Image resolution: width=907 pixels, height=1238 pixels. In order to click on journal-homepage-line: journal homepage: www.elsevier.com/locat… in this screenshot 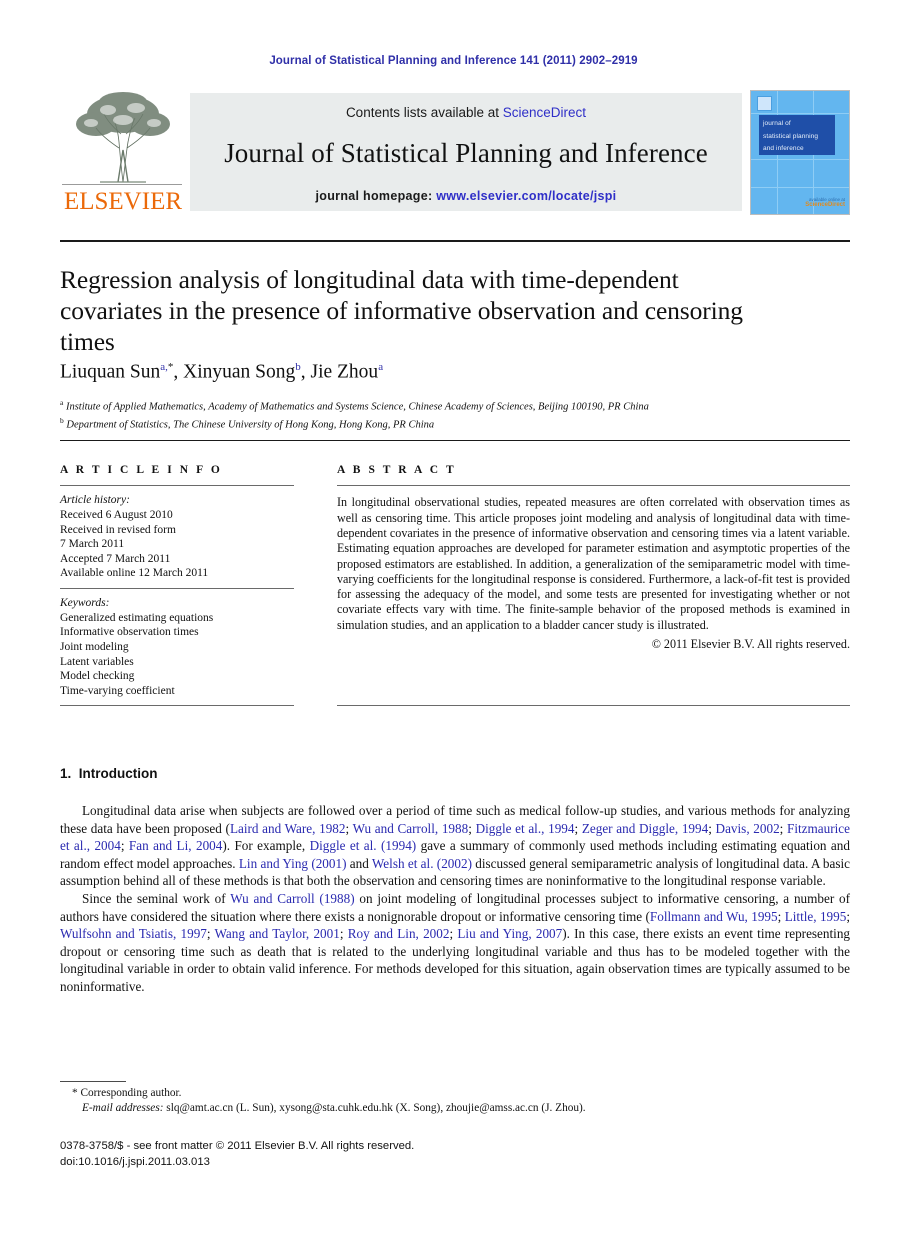, I will do `click(466, 196)`.